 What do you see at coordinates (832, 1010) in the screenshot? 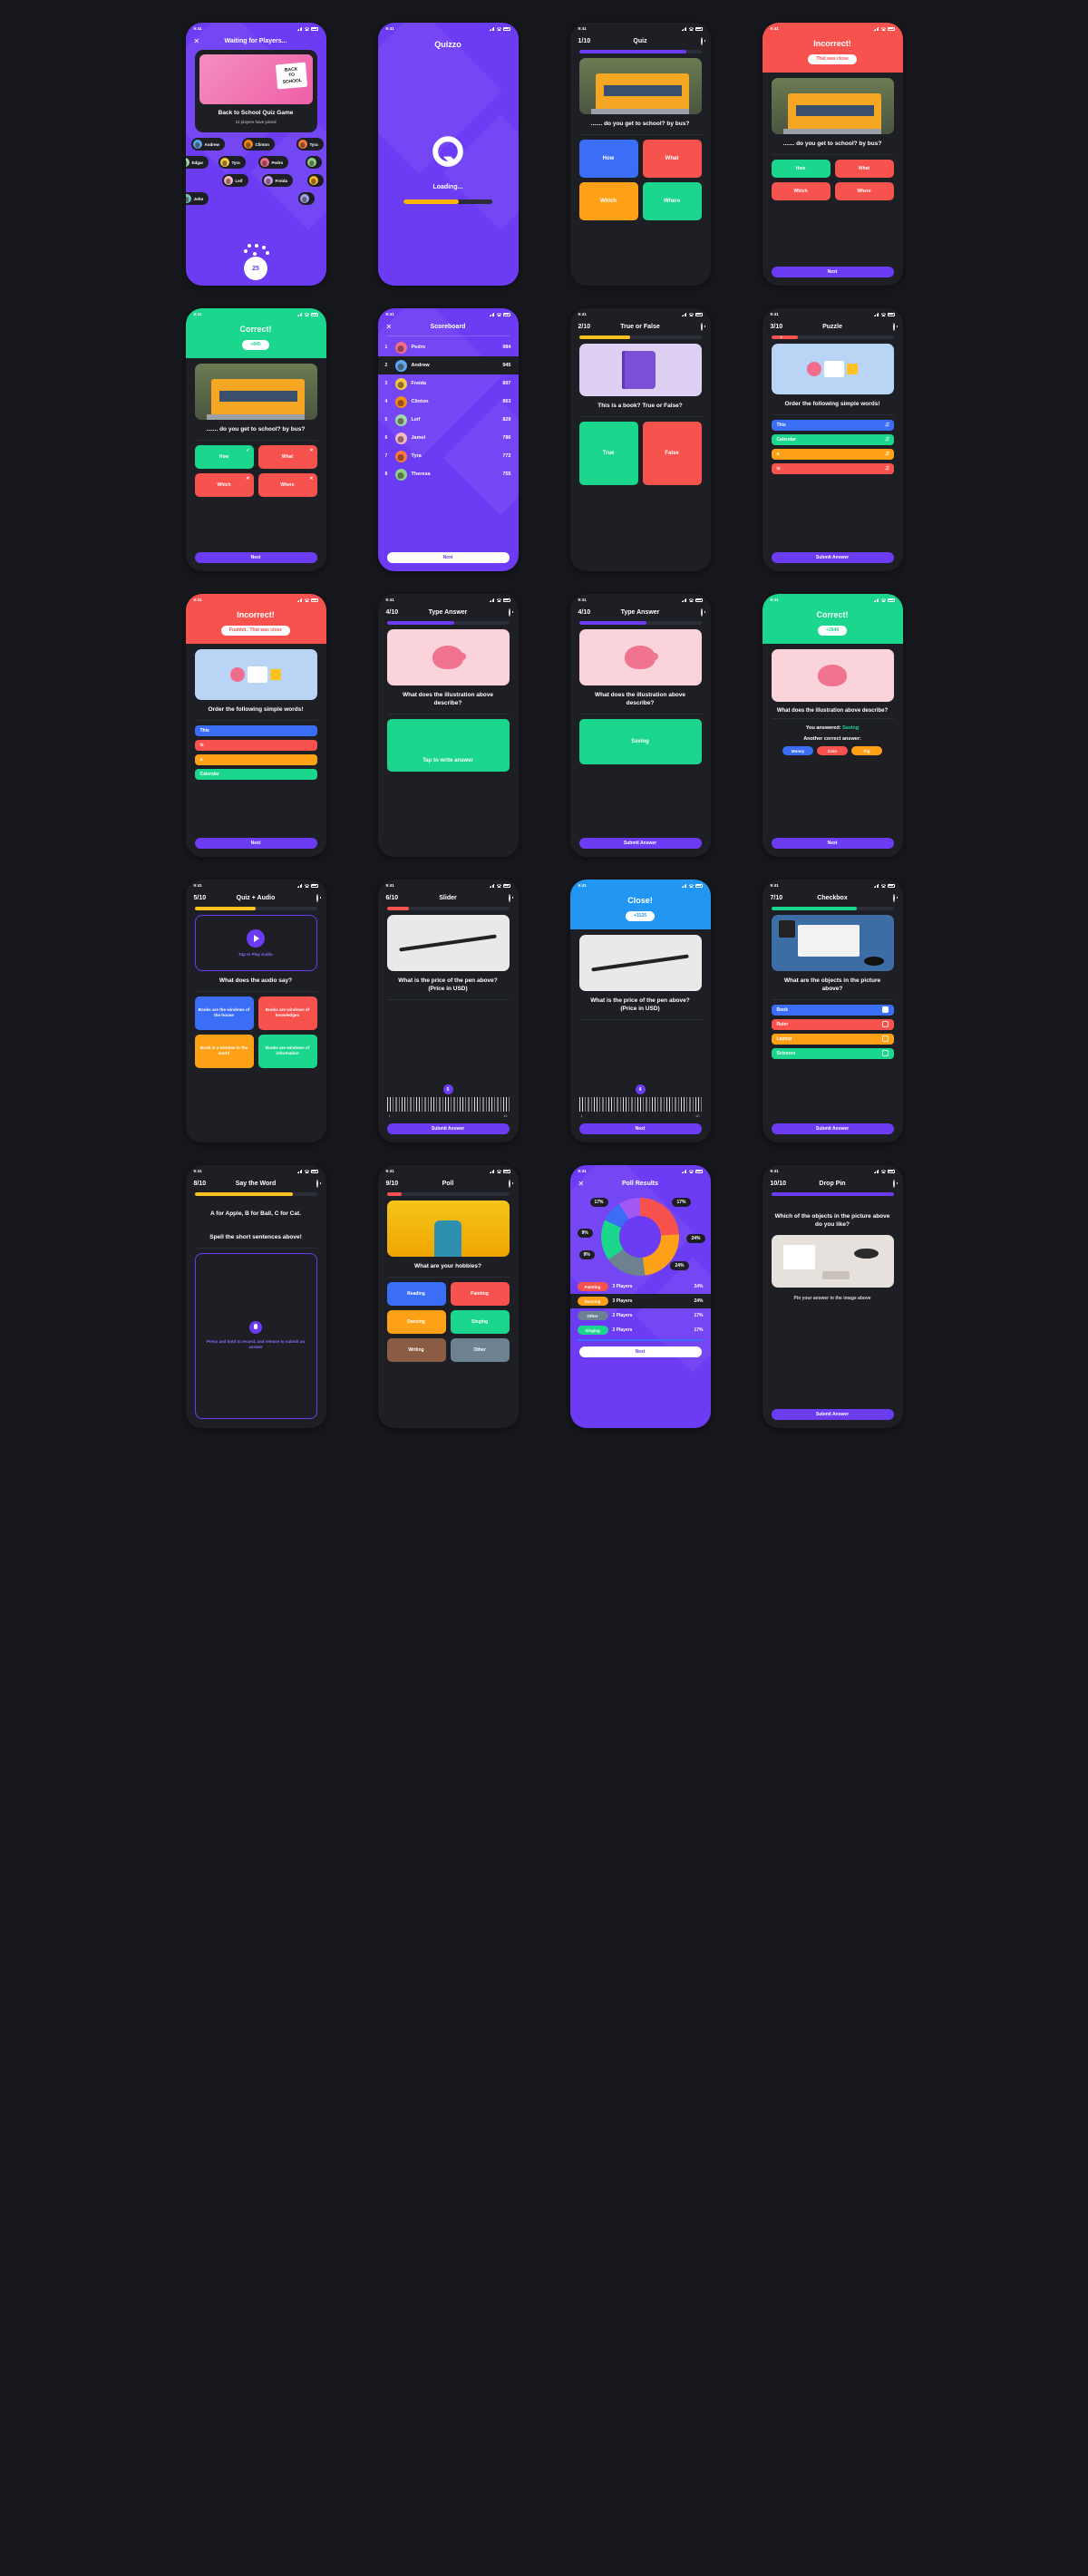
I see `checkbox-option: Book` at bounding box center [832, 1010].